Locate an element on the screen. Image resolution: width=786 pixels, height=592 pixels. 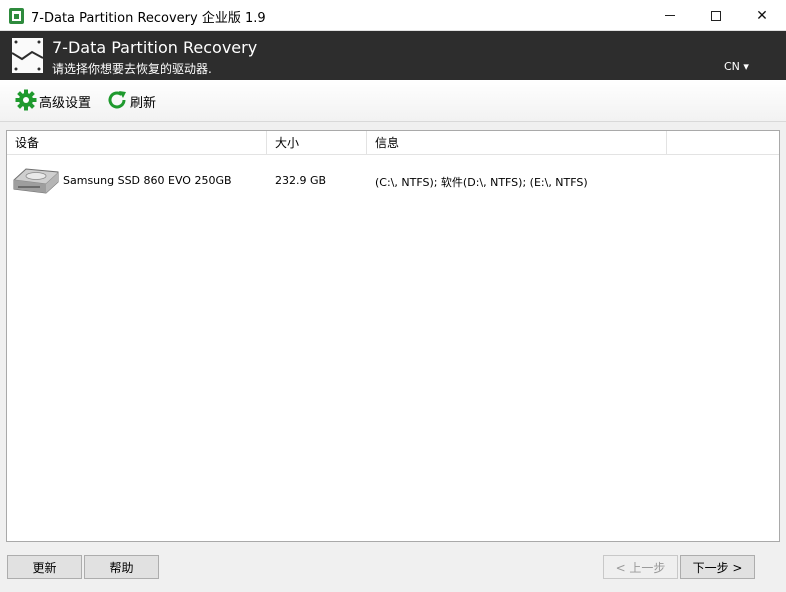
refresh-button: 刷新 is located at coordinates (131, 101).